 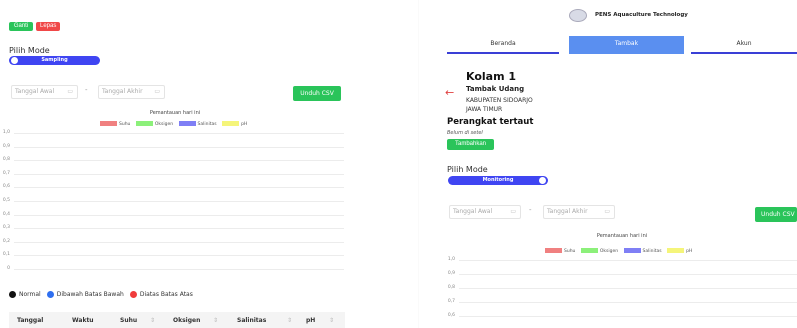 I want to click on legend-swatch-oksigen, so click(x=144, y=123).